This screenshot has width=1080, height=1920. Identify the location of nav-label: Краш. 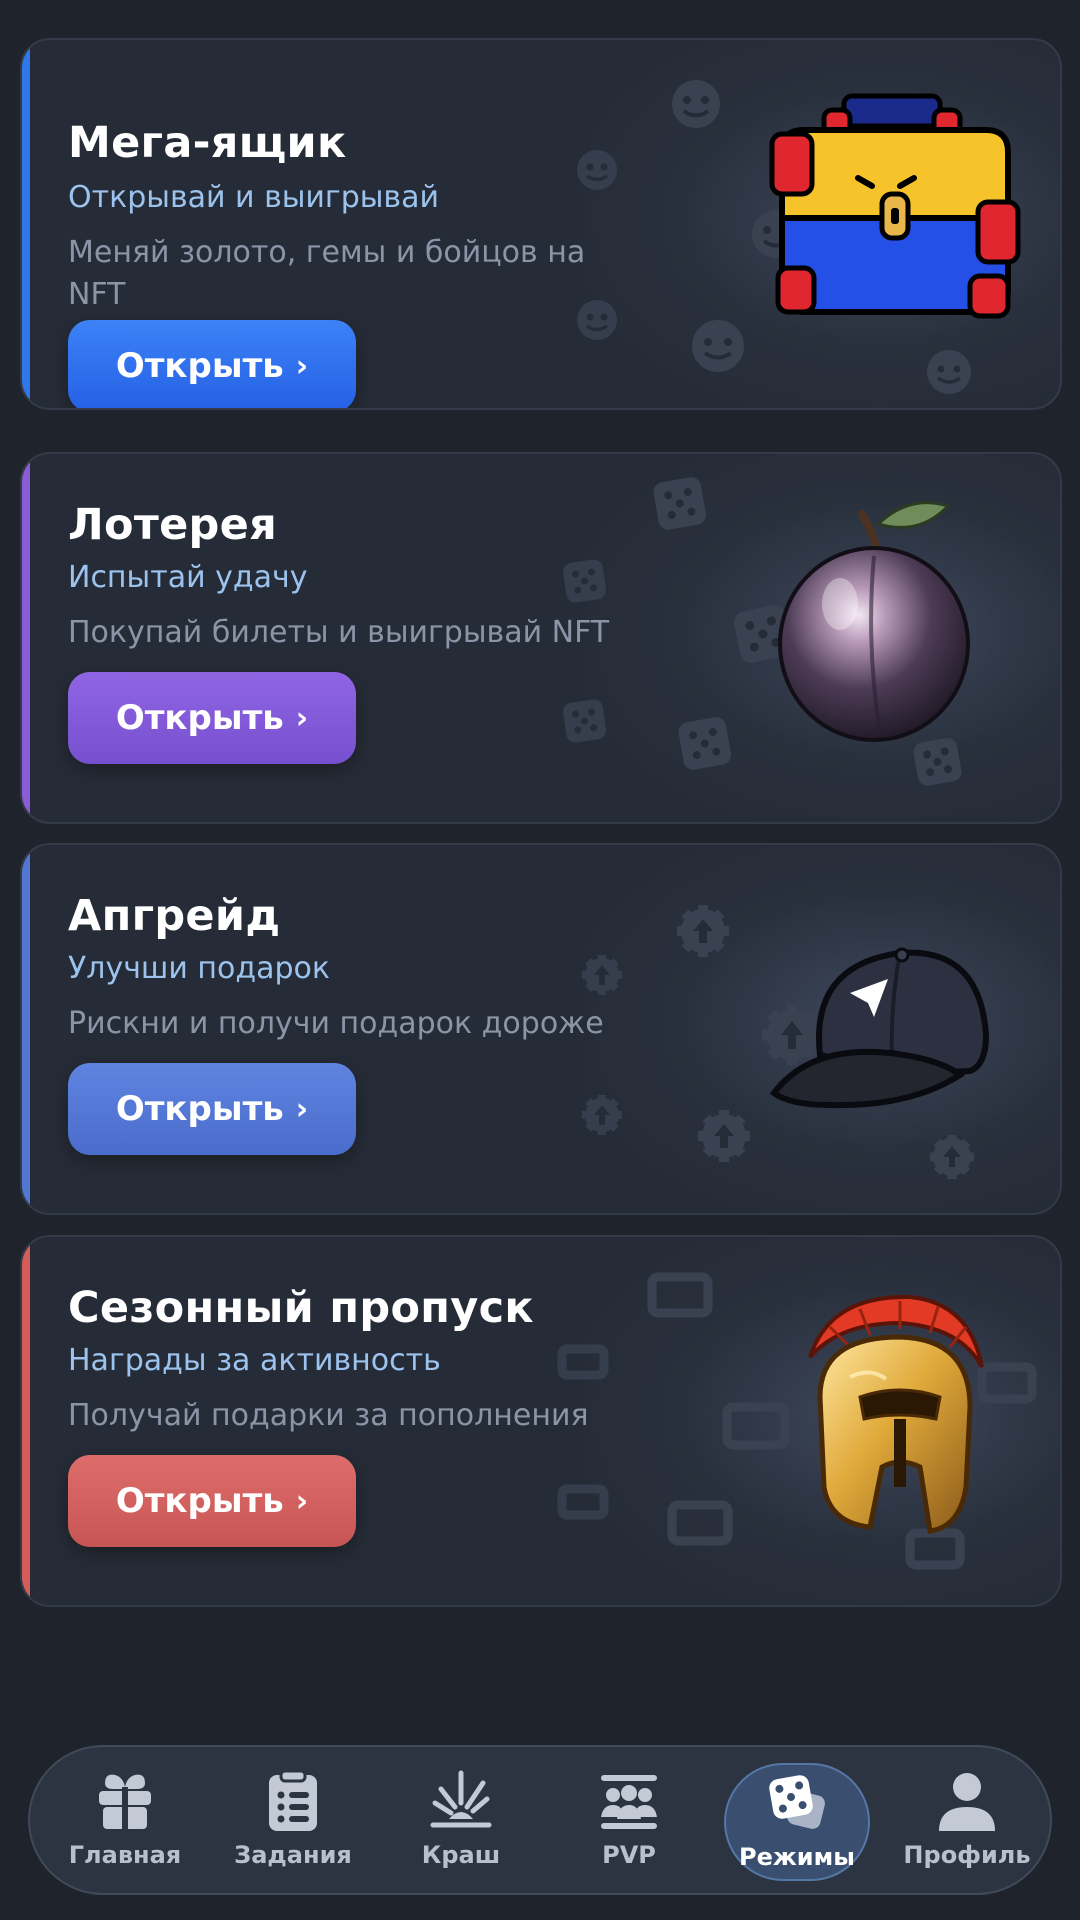
(461, 1855).